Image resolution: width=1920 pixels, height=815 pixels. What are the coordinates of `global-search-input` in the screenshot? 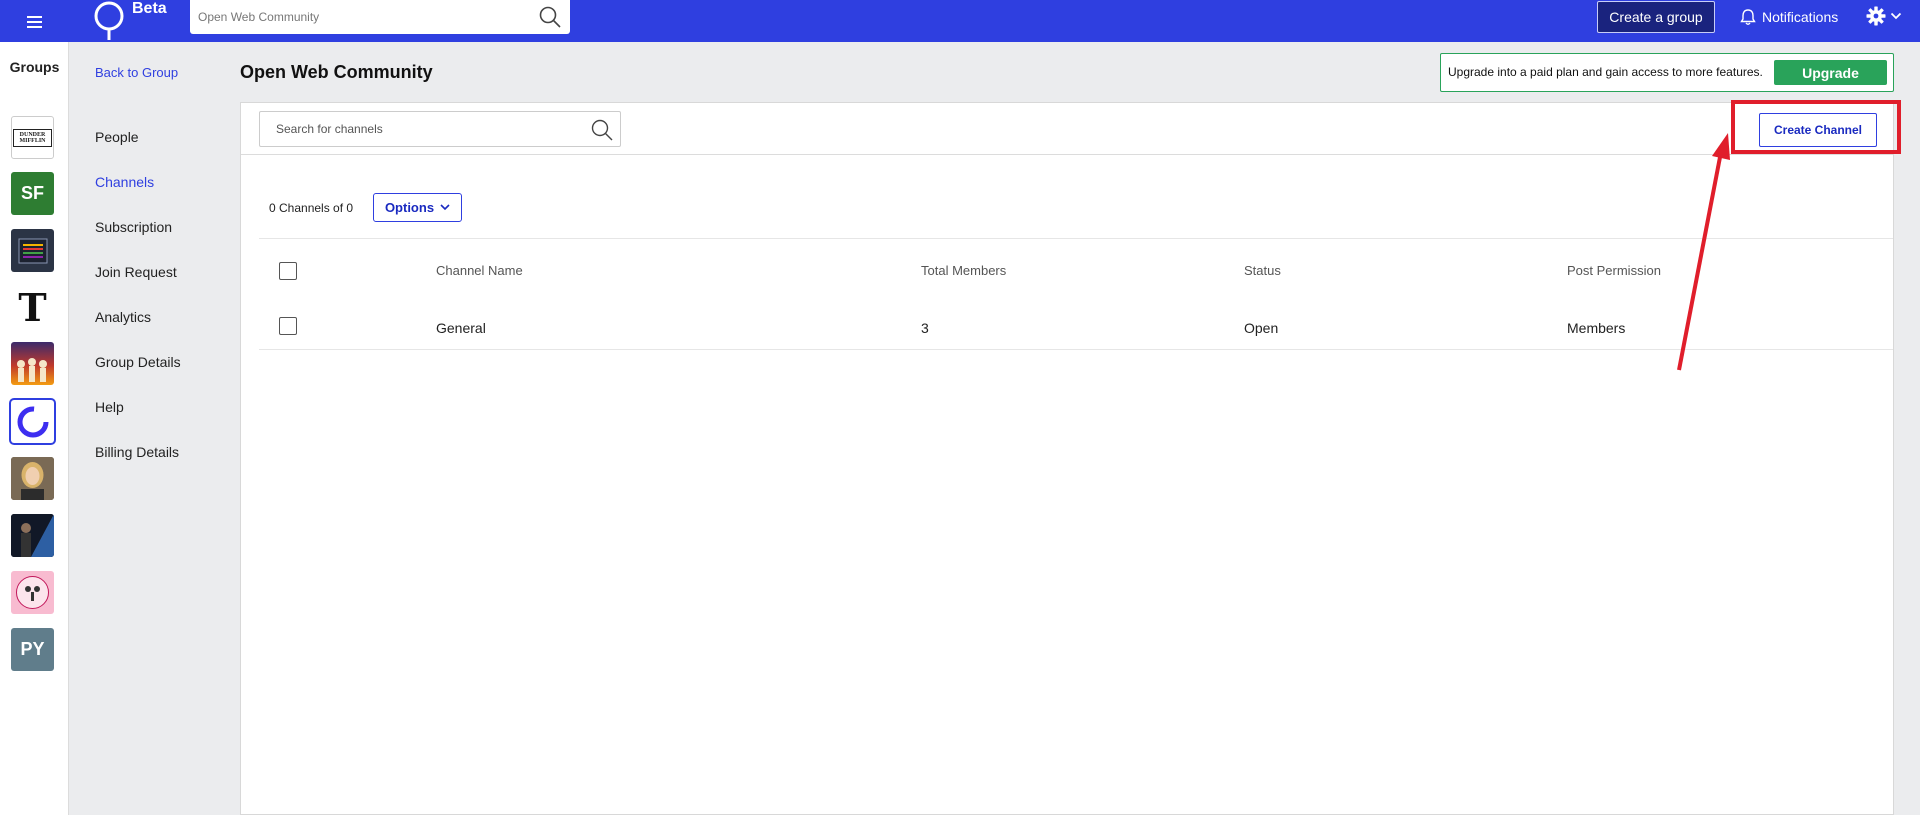 It's located at (358, 17).